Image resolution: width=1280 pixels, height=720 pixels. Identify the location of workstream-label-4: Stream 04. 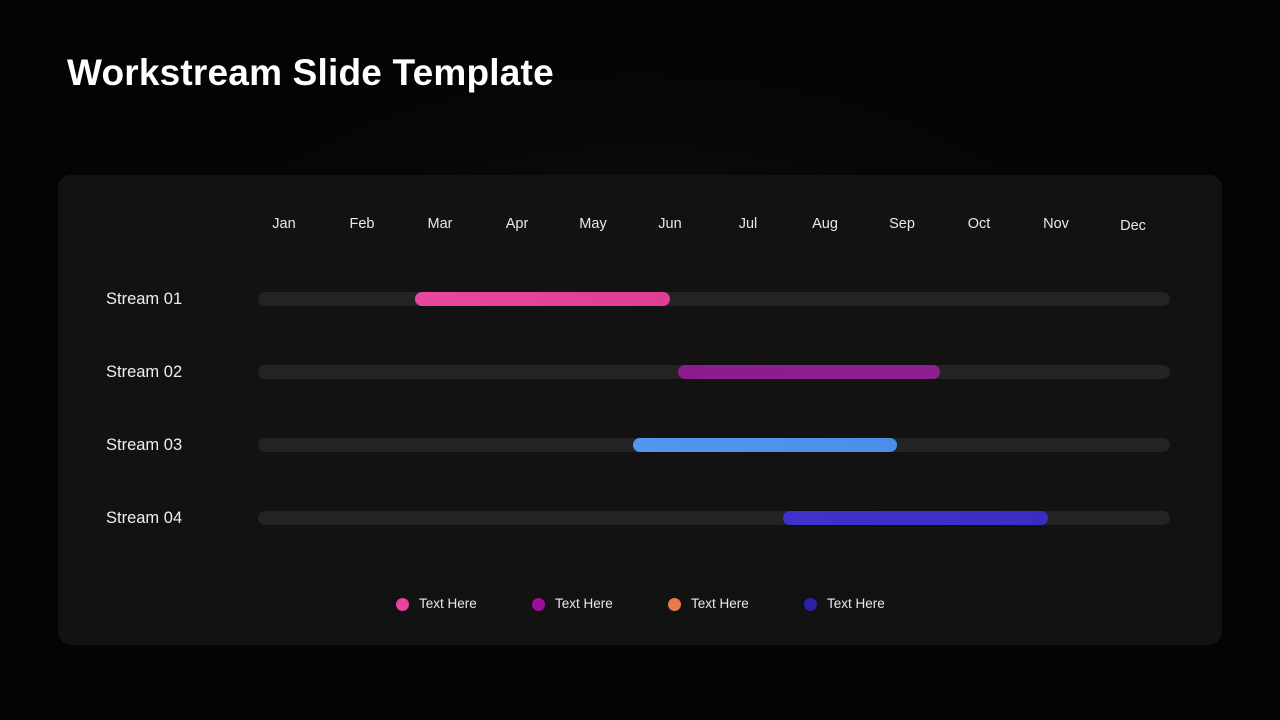
(144, 518).